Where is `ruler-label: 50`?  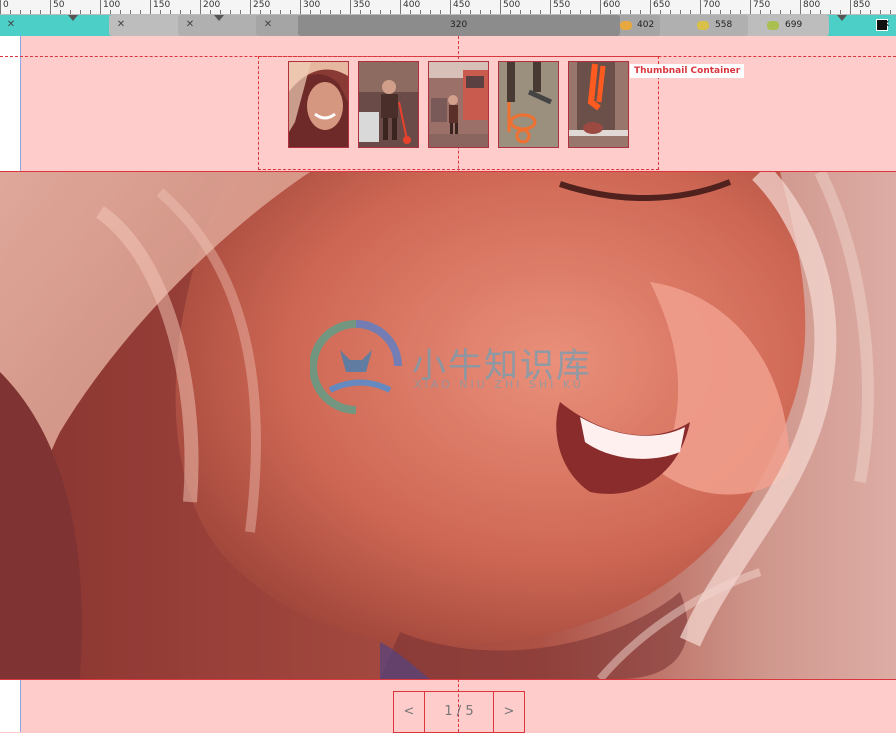
ruler-label: 50 is located at coordinates (59, 5).